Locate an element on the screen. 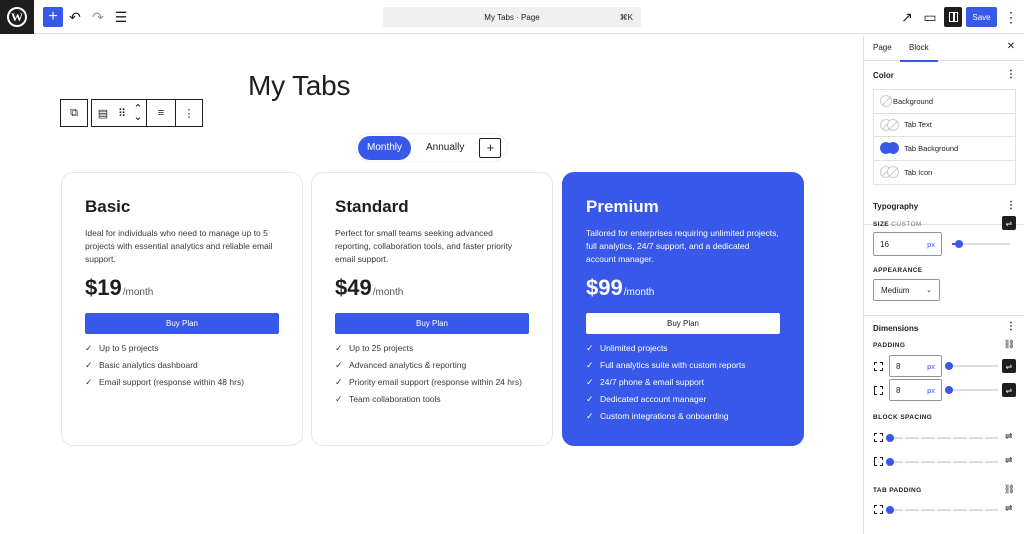 This screenshot has width=1024, height=534. add-tab-button: + is located at coordinates (490, 147).